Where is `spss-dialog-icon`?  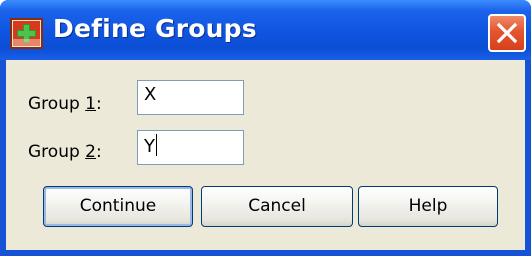 spss-dialog-icon is located at coordinates (26, 33).